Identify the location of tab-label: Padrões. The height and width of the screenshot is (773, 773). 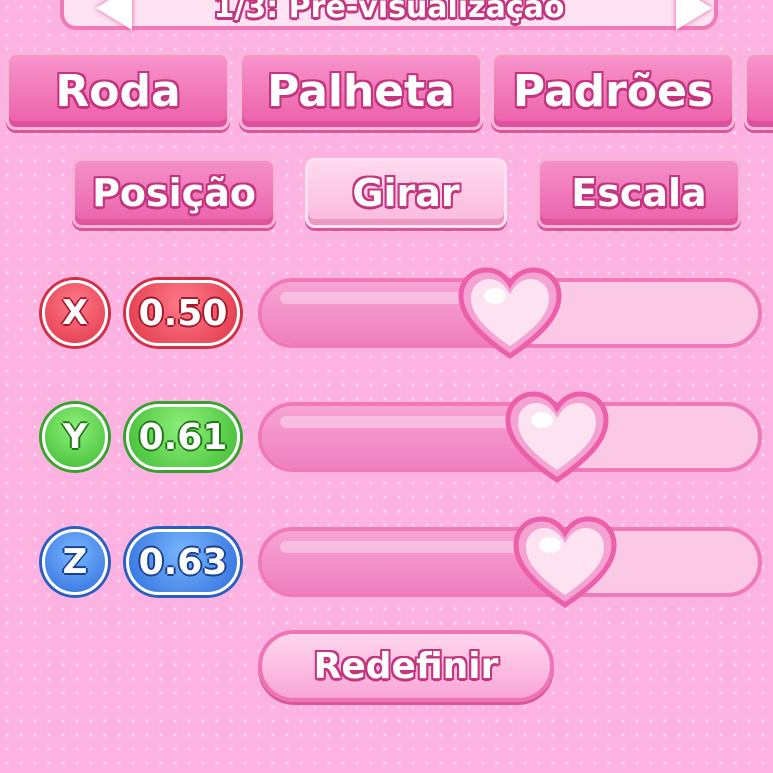
(613, 91).